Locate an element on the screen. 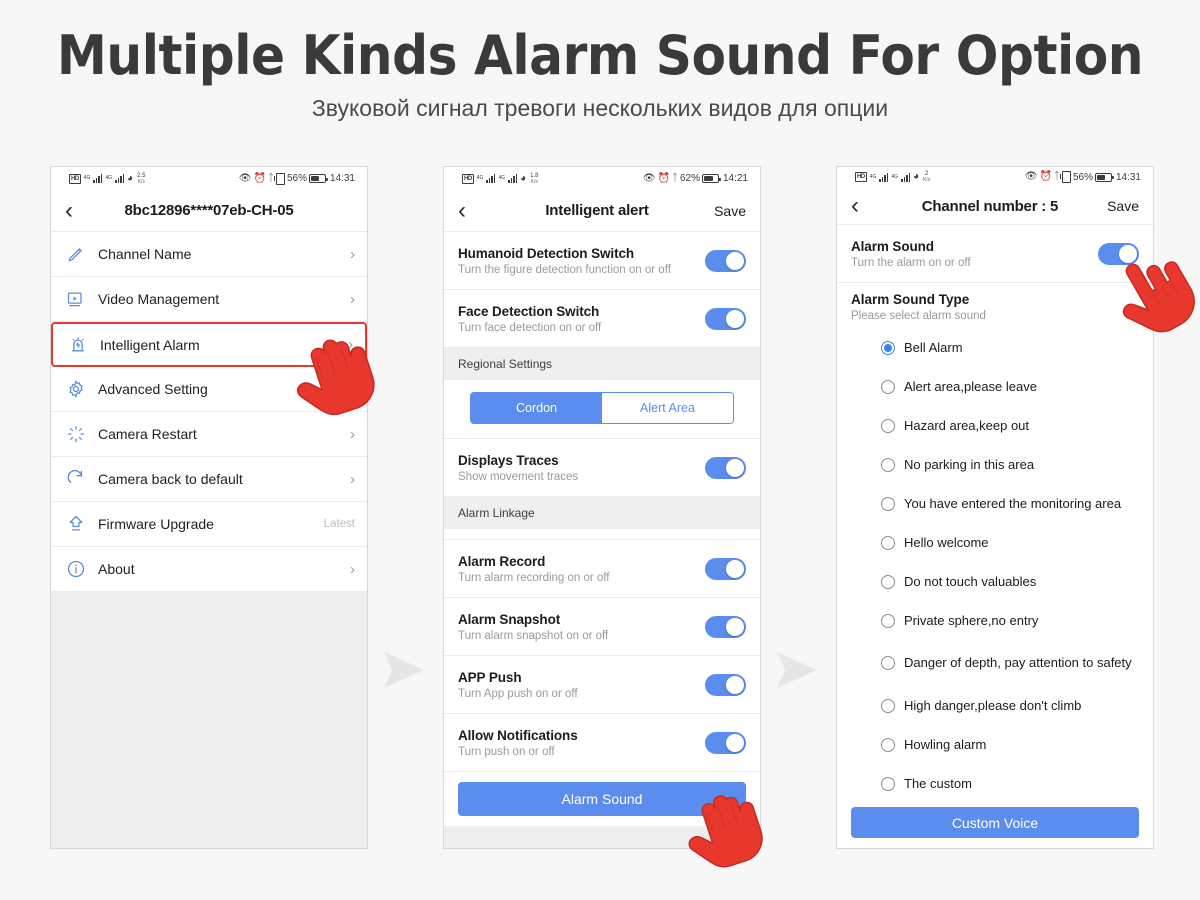 The height and width of the screenshot is (900, 1200). radio-label: High danger,please don't climb is located at coordinates (993, 705).